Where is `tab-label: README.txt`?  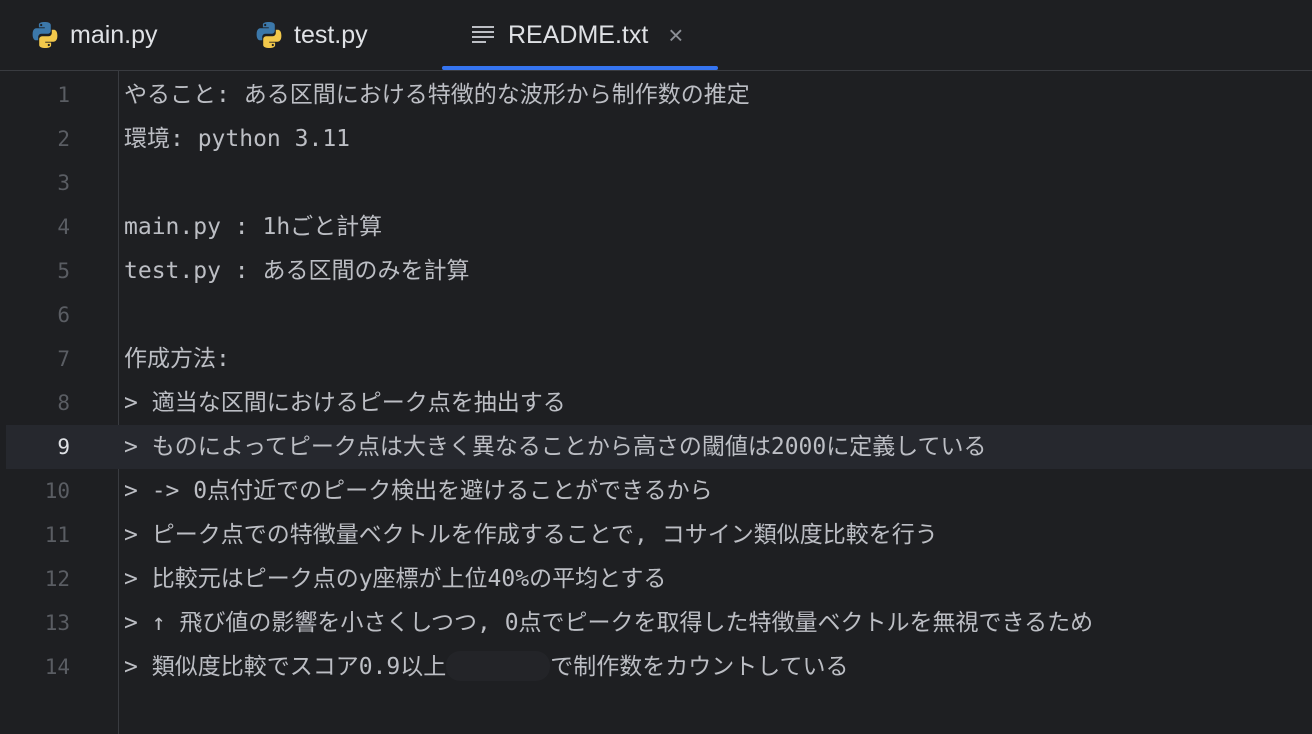
tab-label: README.txt is located at coordinates (578, 34).